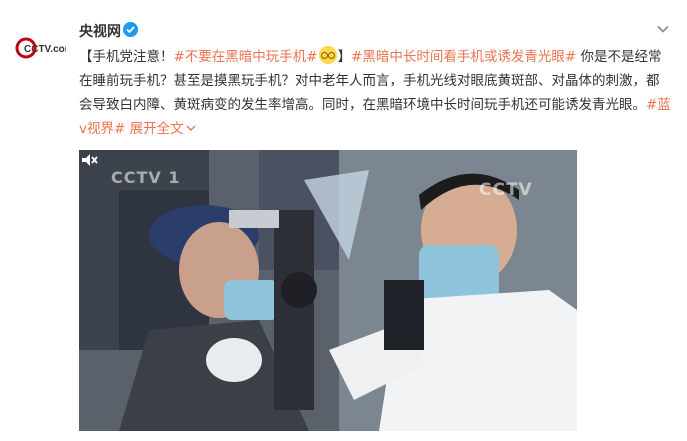 Image resolution: width=687 pixels, height=441 pixels. Describe the element at coordinates (133, 57) in the screenshot. I see `post-lead: 手机党注意！` at that location.